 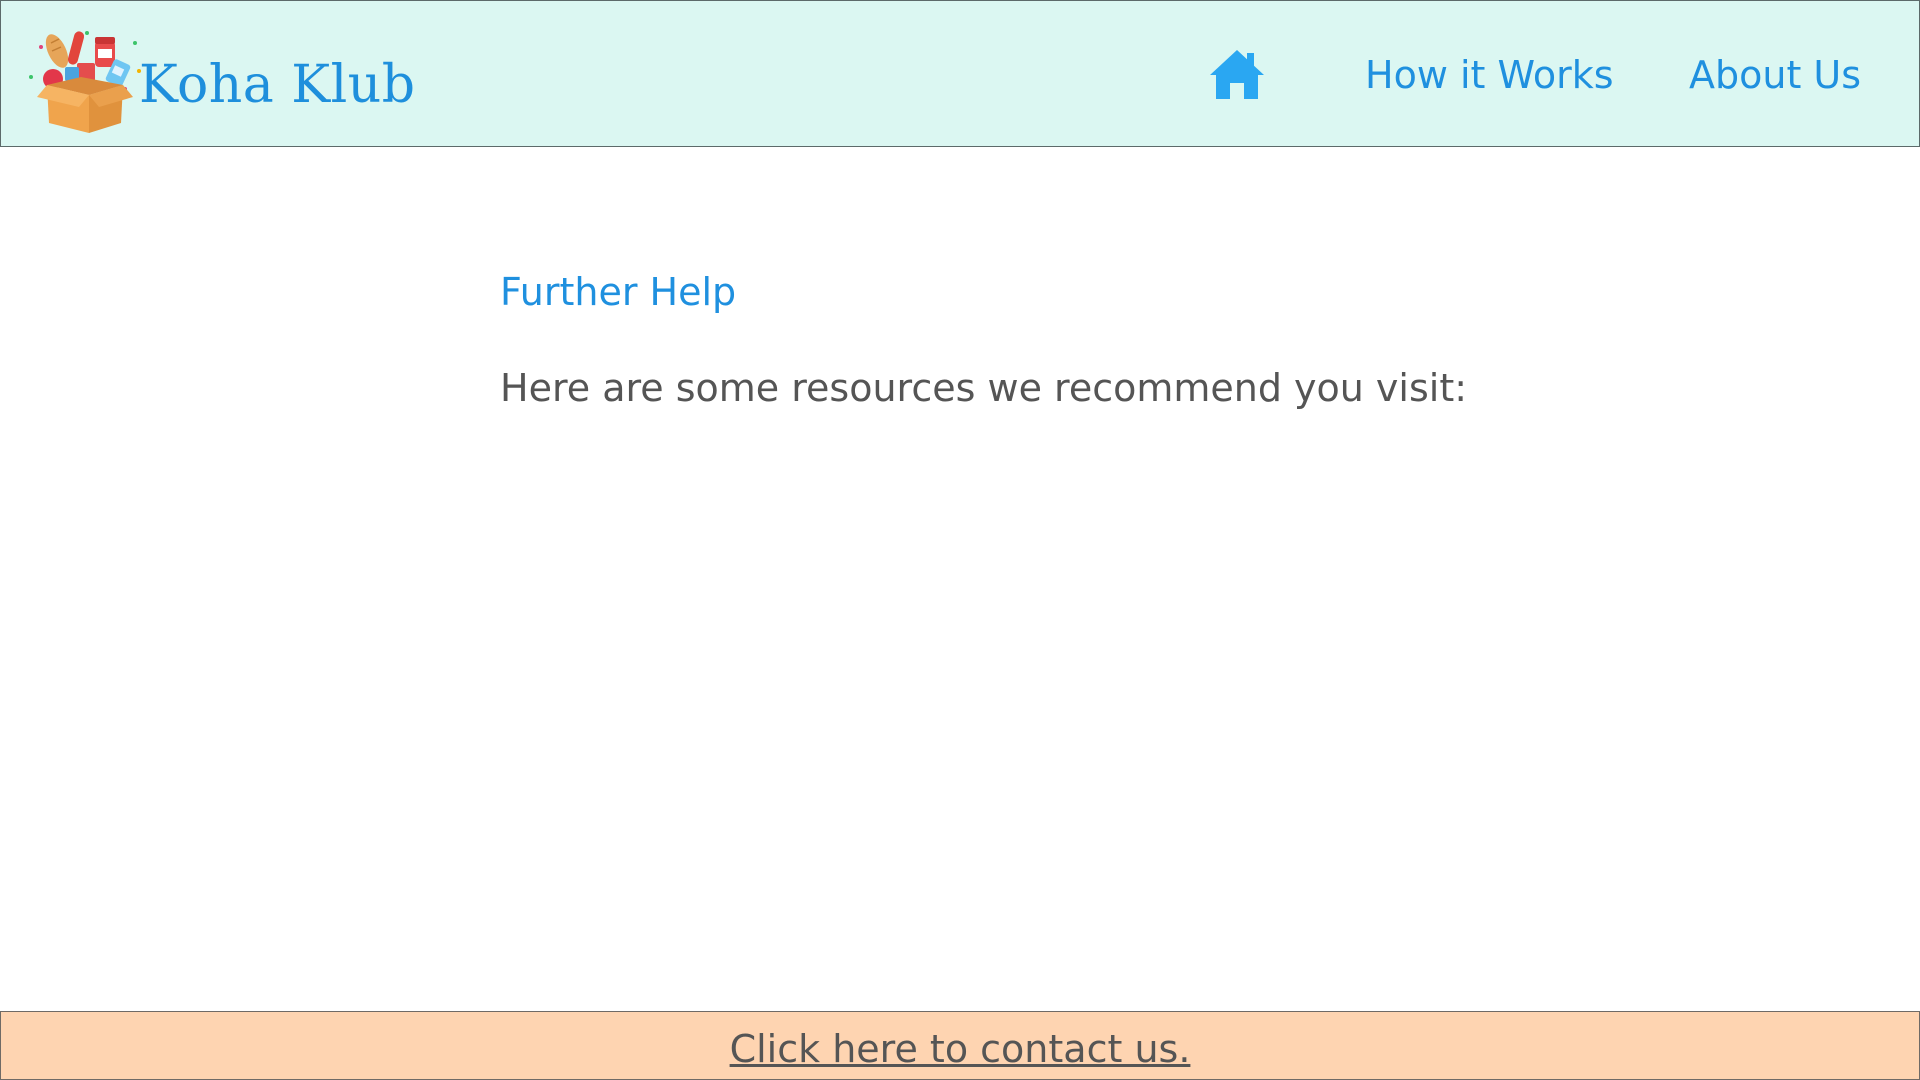 I want to click on site-footer: Click here to contact us., so click(x=960, y=1045).